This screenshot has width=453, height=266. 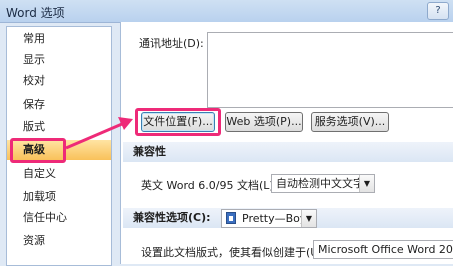 I want to click on file-locations-highlight-box, so click(x=178, y=122).